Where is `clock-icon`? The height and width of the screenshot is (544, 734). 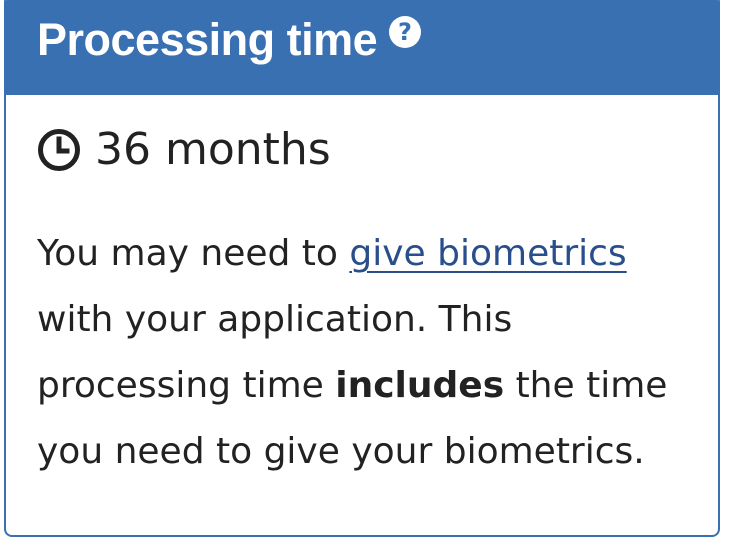 clock-icon is located at coordinates (59, 149).